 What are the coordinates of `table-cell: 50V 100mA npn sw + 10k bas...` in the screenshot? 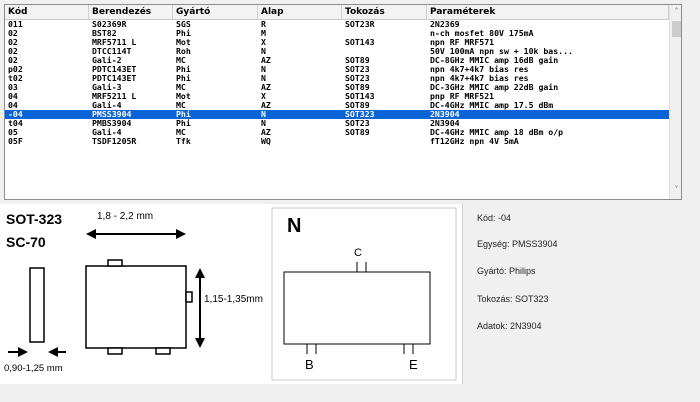 It's located at (501, 51).